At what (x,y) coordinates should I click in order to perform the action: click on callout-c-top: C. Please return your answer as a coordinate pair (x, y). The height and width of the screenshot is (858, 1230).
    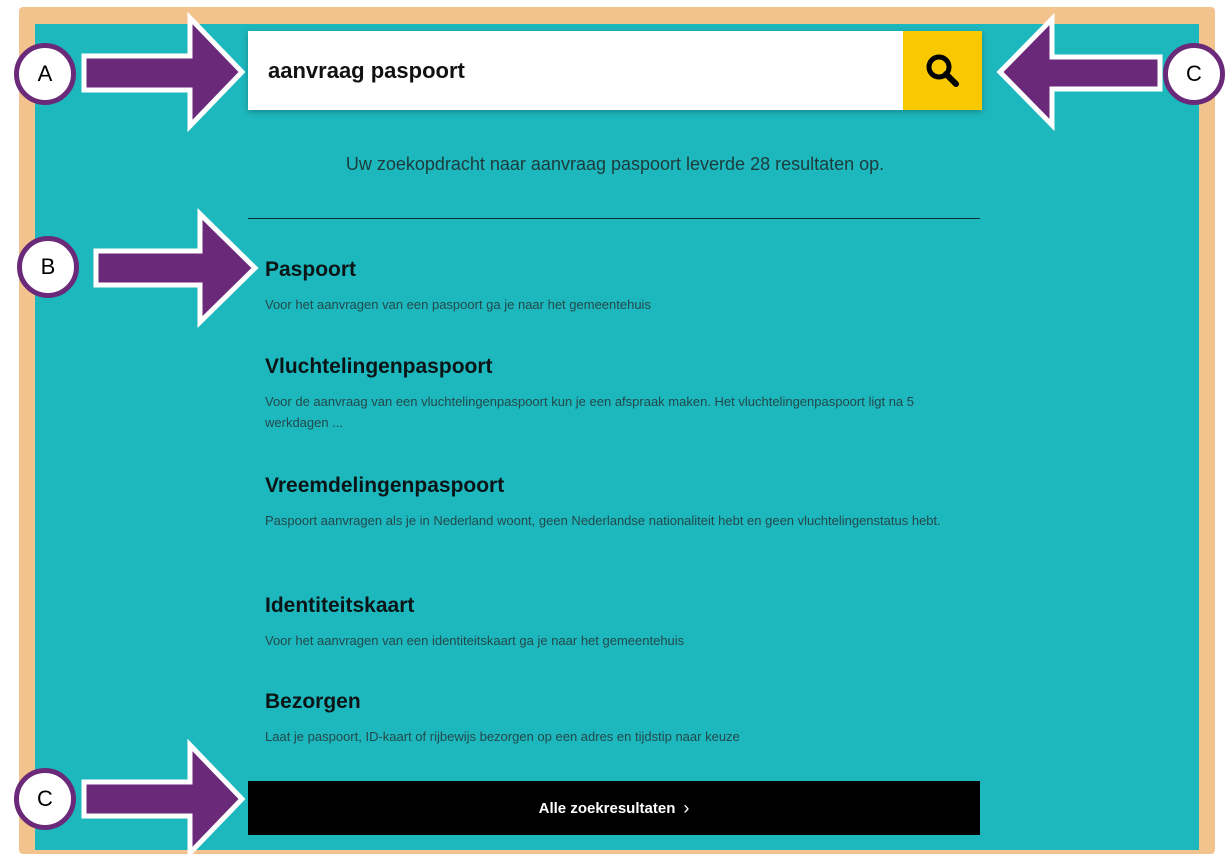
    Looking at the image, I should click on (1194, 74).